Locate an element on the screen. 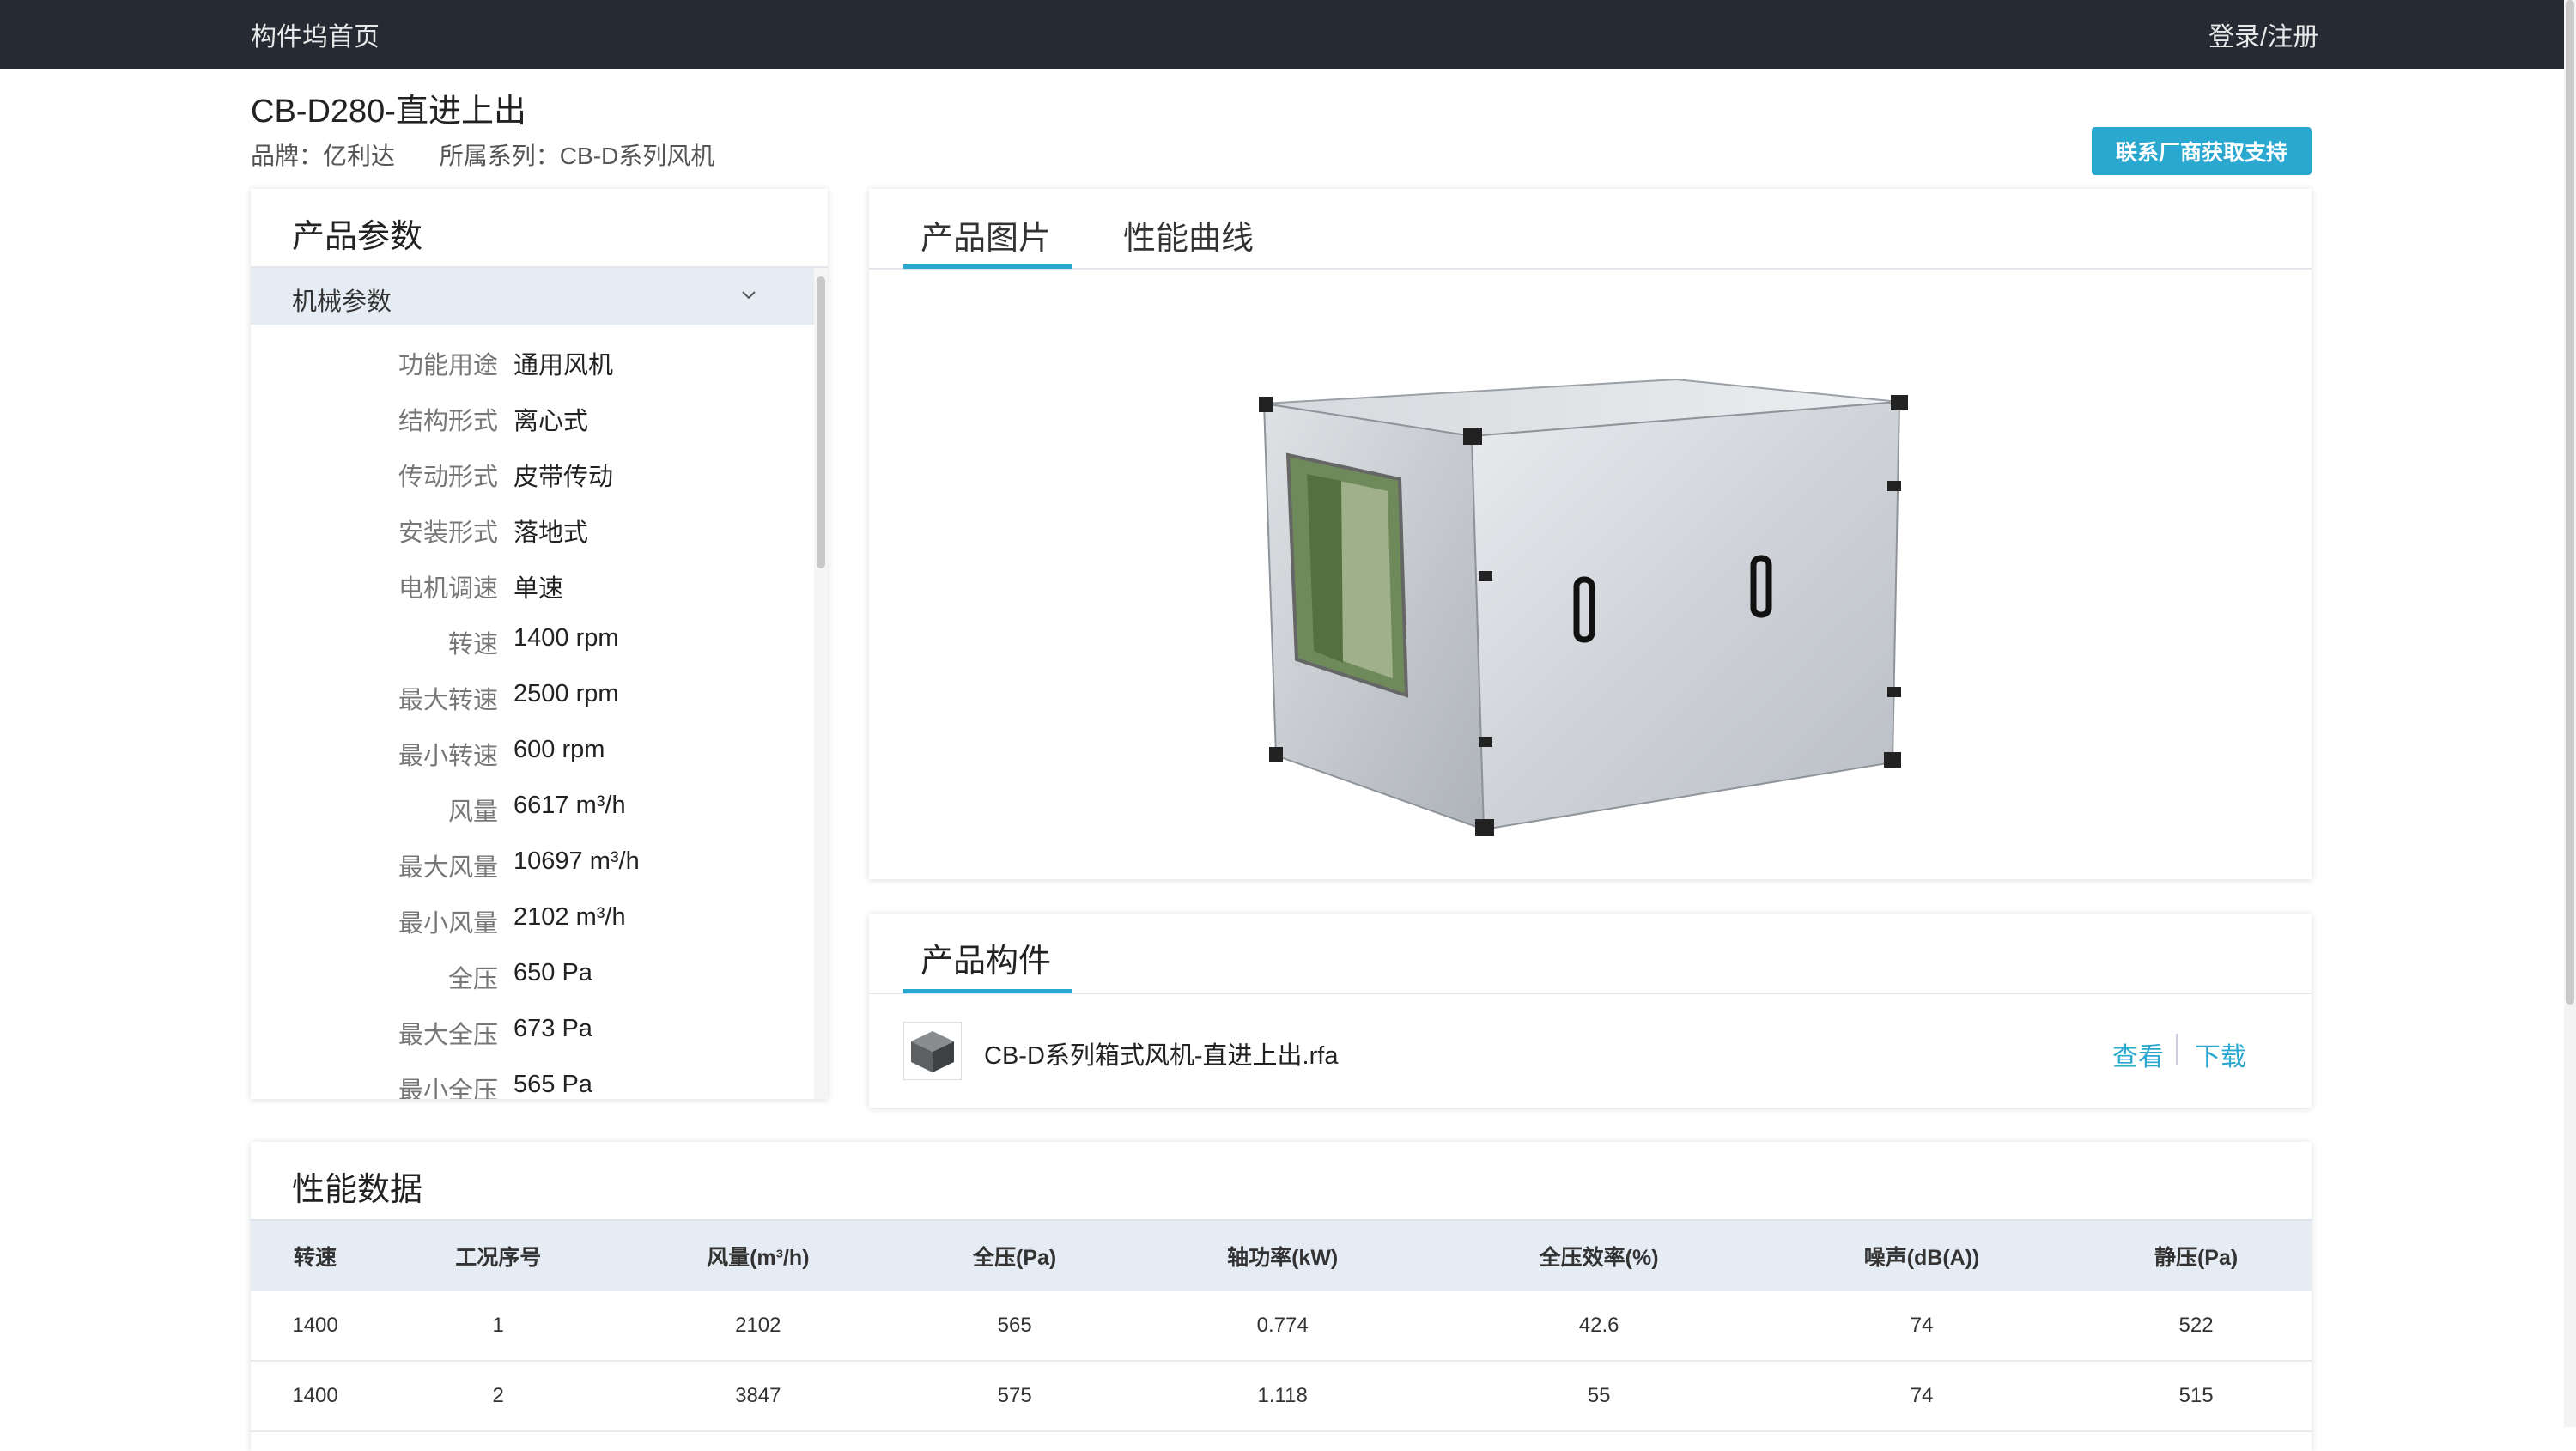 This screenshot has width=2576, height=1451. param-value: 离心式 is located at coordinates (551, 421).